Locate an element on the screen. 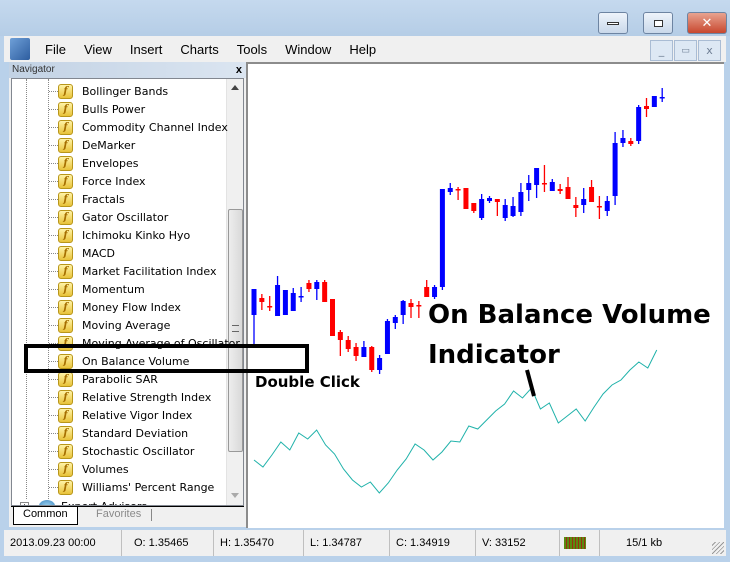 Image resolution: width=730 pixels, height=562 pixels. tree-item-relative-strength-index: f Relative Strength Index is located at coordinates (134, 397).